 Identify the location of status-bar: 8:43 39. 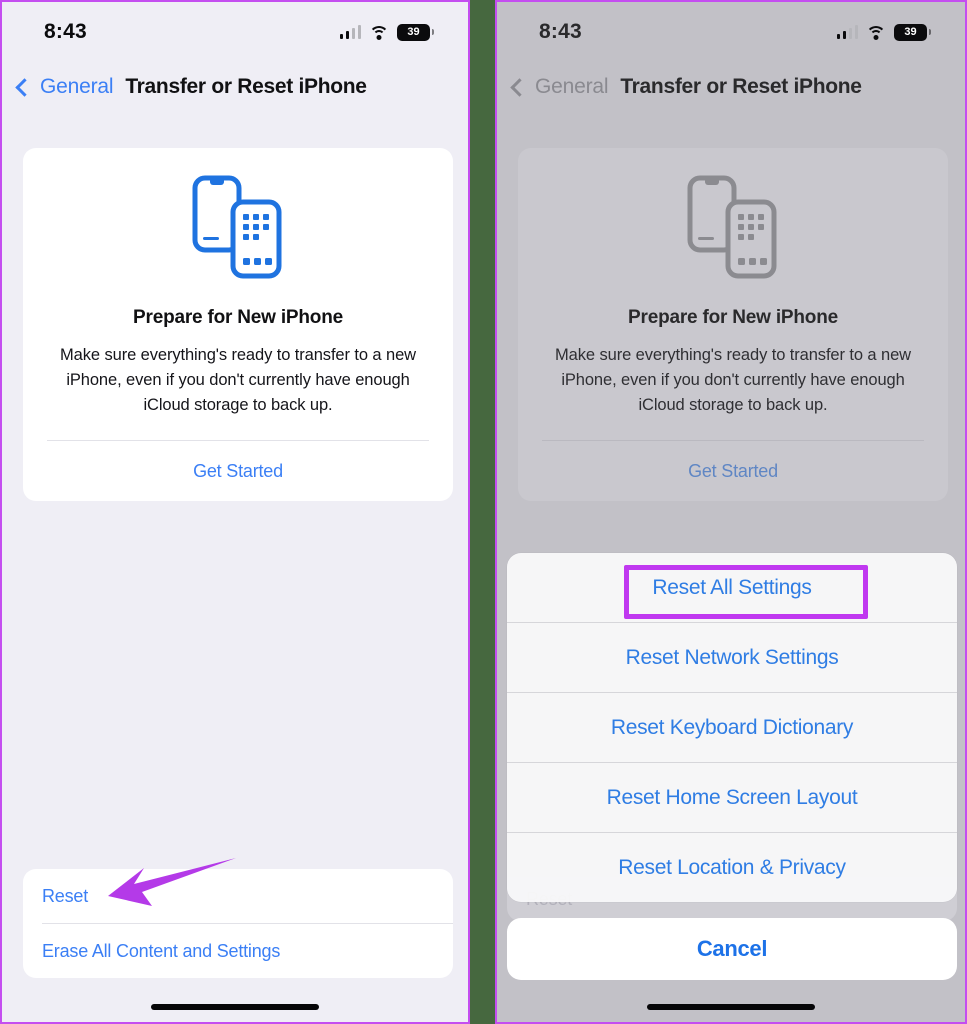
(235, 32).